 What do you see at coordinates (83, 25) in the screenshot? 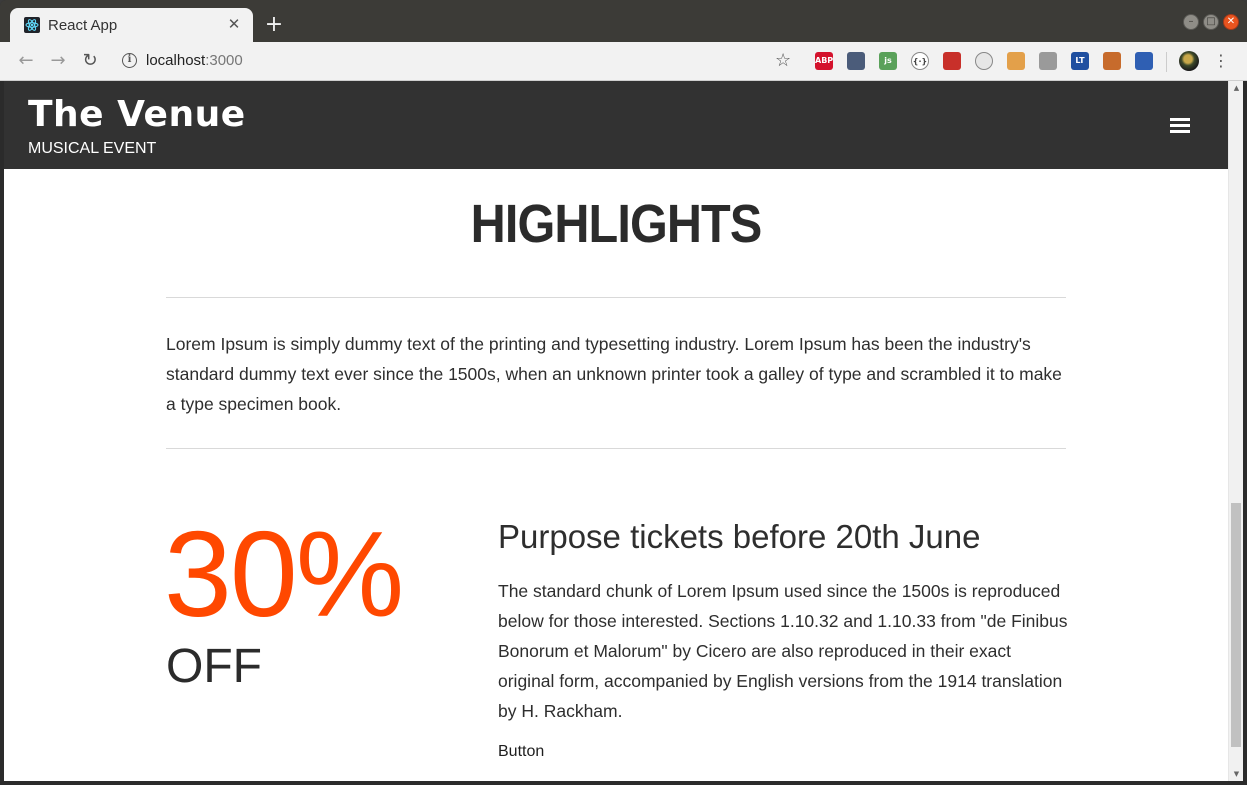
I see `tab-title: React App` at bounding box center [83, 25].